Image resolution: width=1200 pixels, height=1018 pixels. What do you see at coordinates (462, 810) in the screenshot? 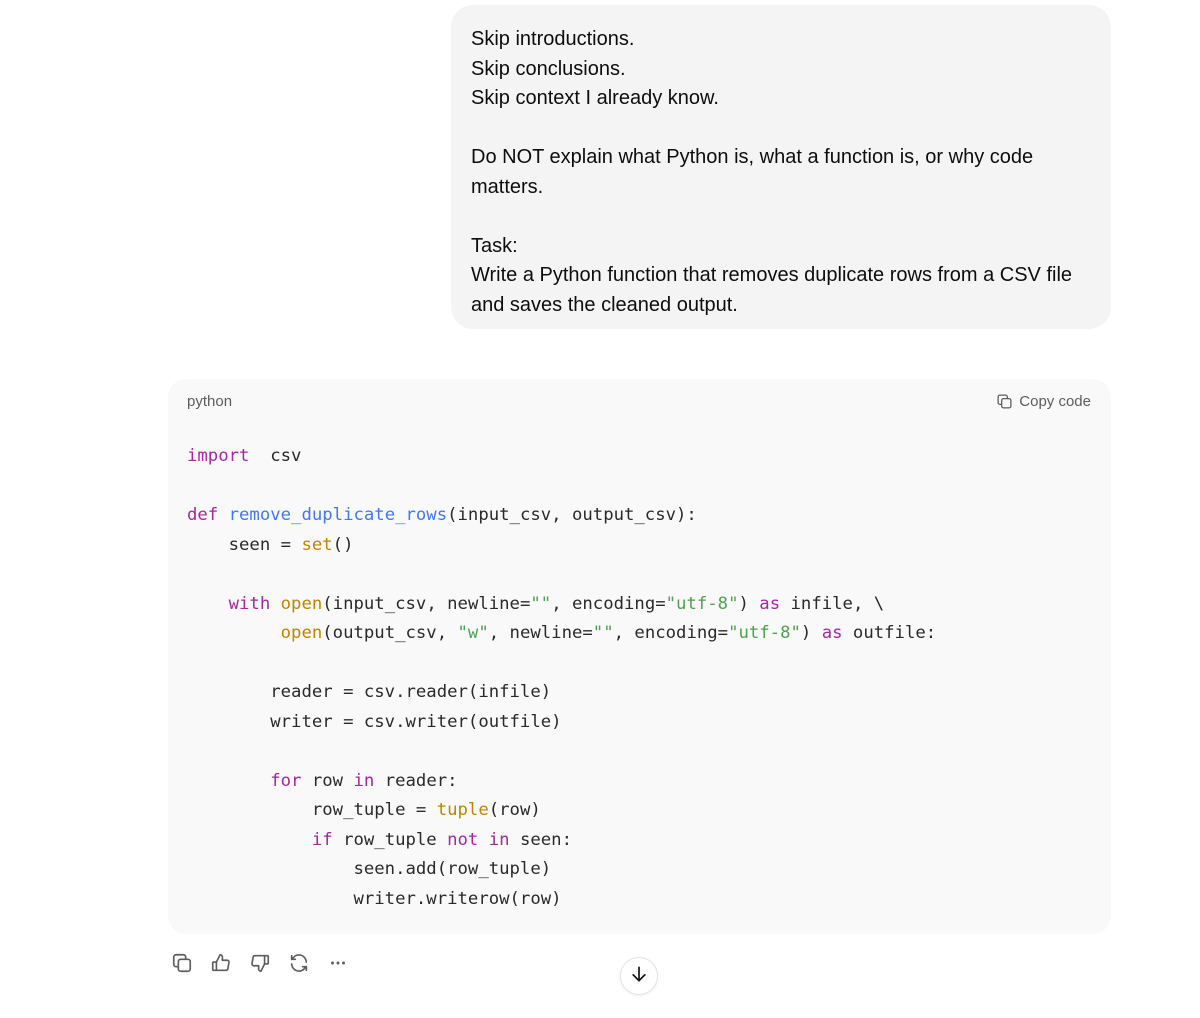
I see `code-token: tuple` at bounding box center [462, 810].